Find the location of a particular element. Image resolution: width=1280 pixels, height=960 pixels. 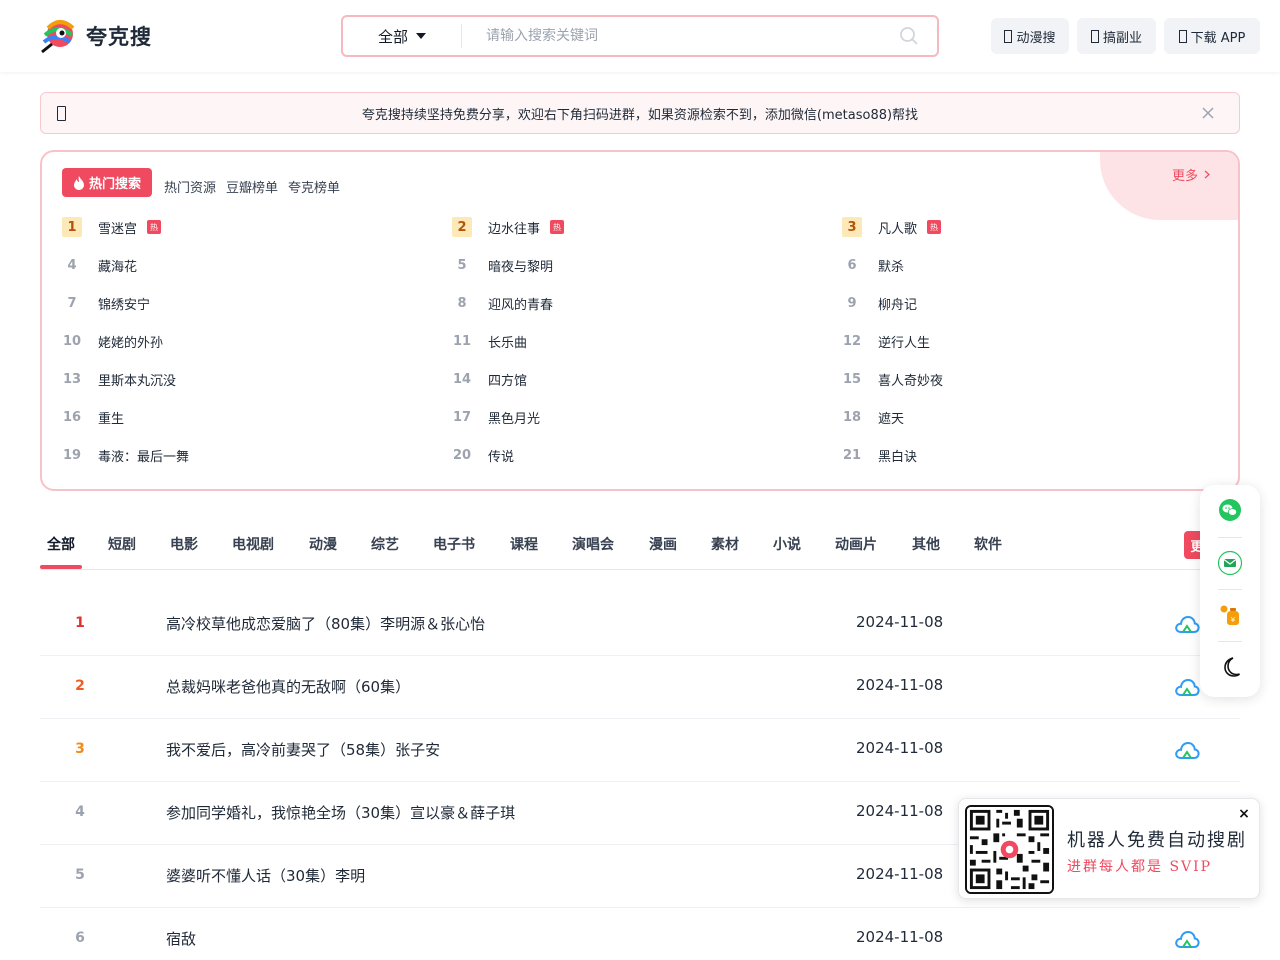

hot-item: 5 暗夜与黎明 is located at coordinates (502, 265).